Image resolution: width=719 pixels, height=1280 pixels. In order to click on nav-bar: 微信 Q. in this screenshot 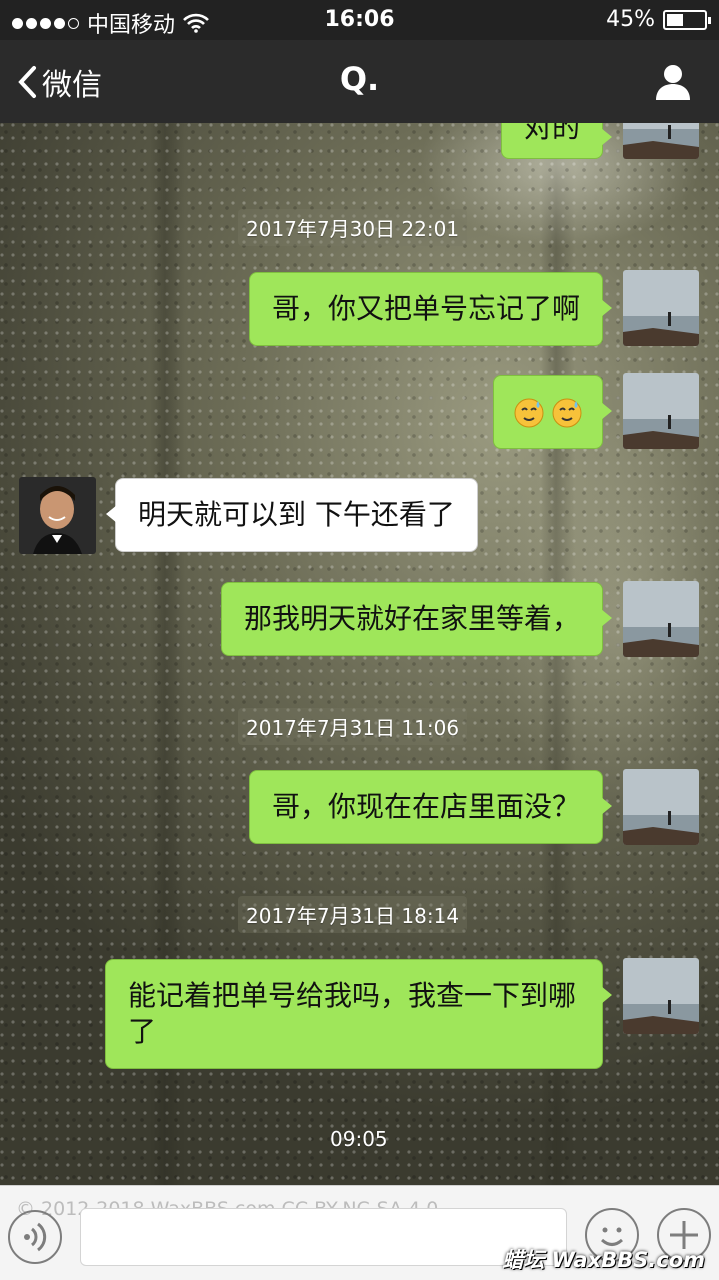, I will do `click(359, 81)`.